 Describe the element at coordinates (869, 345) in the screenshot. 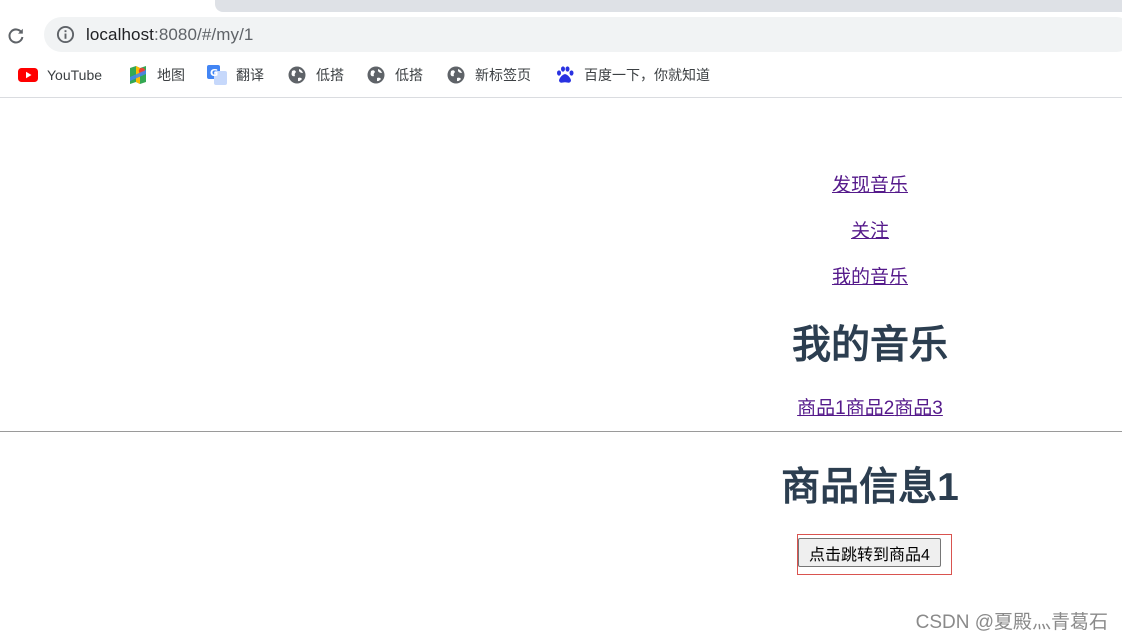

I see `page-title: 我的音乐` at that location.